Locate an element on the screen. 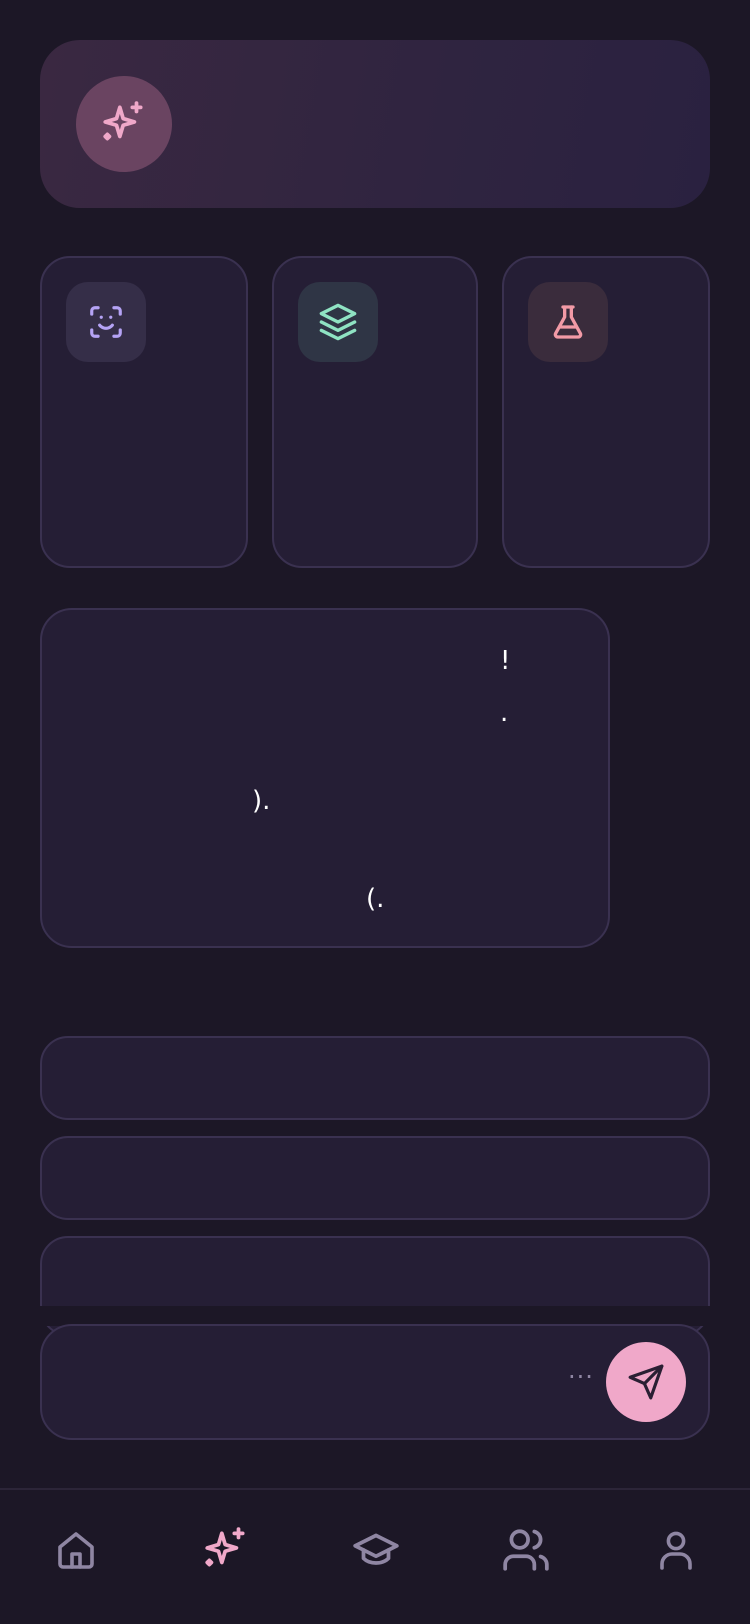 The width and height of the screenshot is (750, 1624). feature-card-face-scan is located at coordinates (144, 412).